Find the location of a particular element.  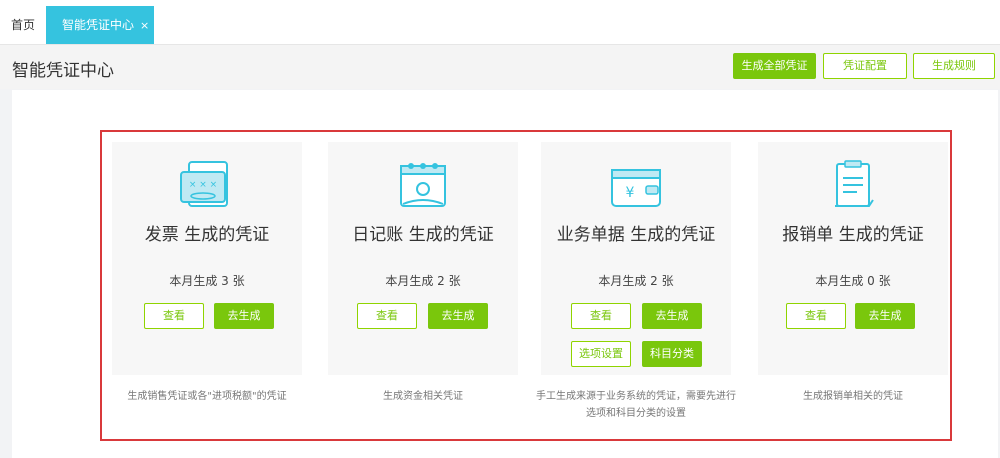

close-icon: × is located at coordinates (144, 25).